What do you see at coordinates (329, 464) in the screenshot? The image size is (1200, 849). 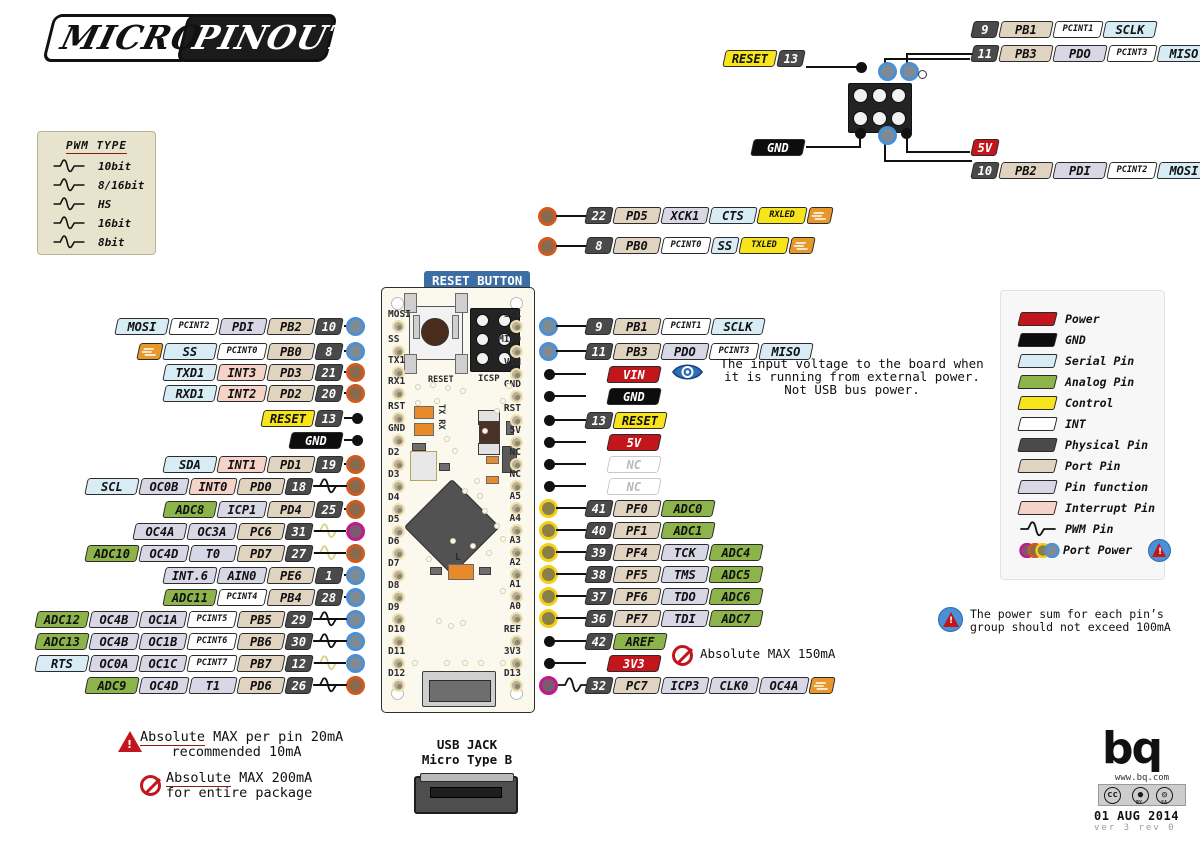 I see `pin-tag-19: 19` at bounding box center [329, 464].